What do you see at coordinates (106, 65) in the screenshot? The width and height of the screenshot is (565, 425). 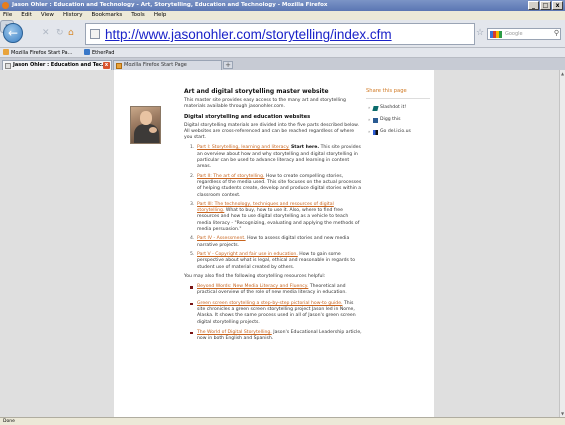 I see `close-tab-icon: x` at bounding box center [106, 65].